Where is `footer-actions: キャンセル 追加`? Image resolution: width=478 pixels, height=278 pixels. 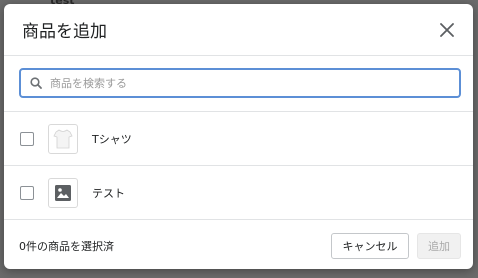
footer-actions: キャンセル 追加 is located at coordinates (396, 246).